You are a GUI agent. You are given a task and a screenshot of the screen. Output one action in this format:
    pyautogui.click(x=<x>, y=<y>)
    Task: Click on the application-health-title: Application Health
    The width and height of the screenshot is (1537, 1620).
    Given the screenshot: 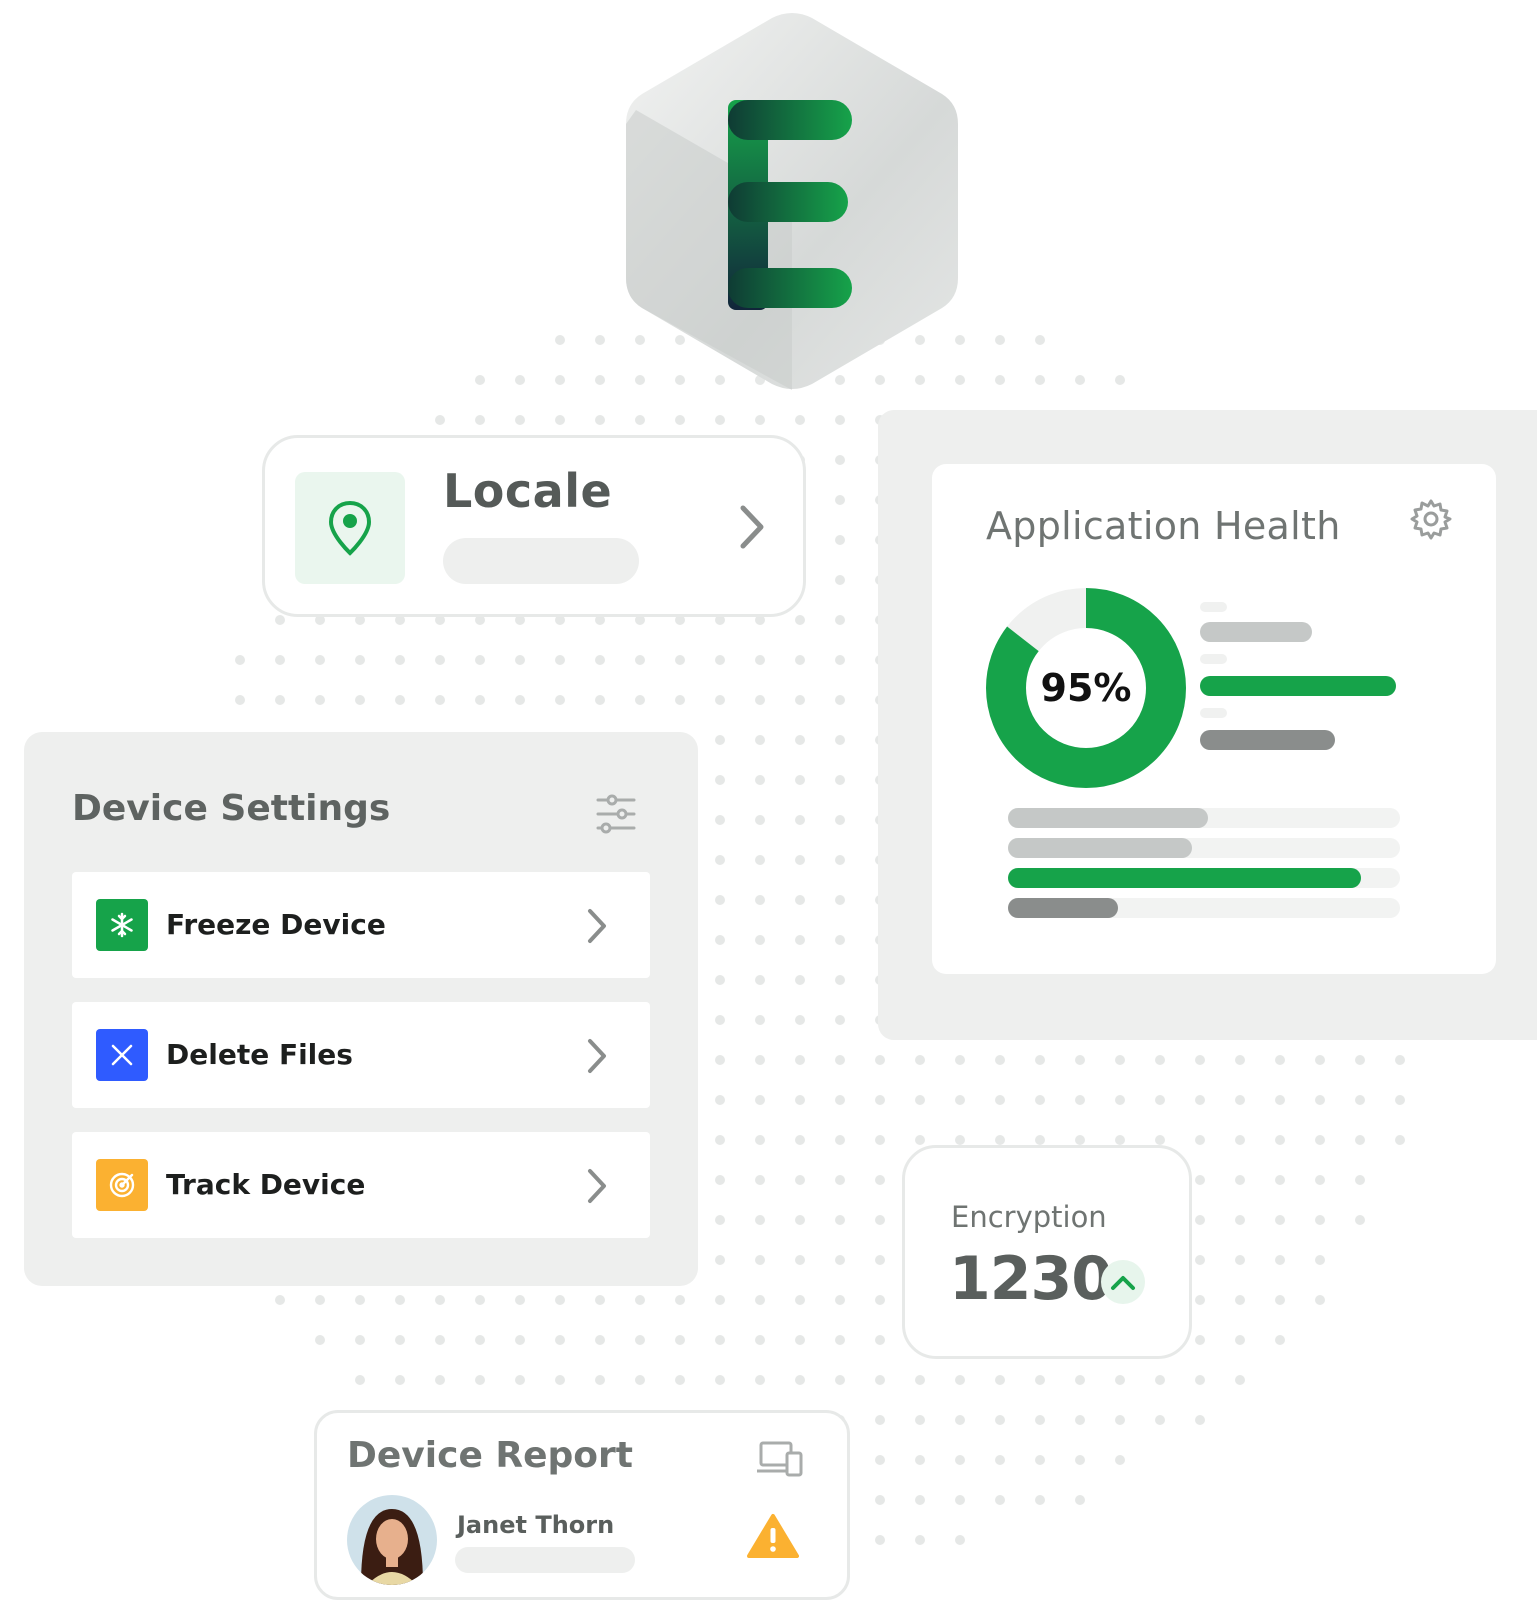 What is the action you would take?
    pyautogui.click(x=1163, y=526)
    